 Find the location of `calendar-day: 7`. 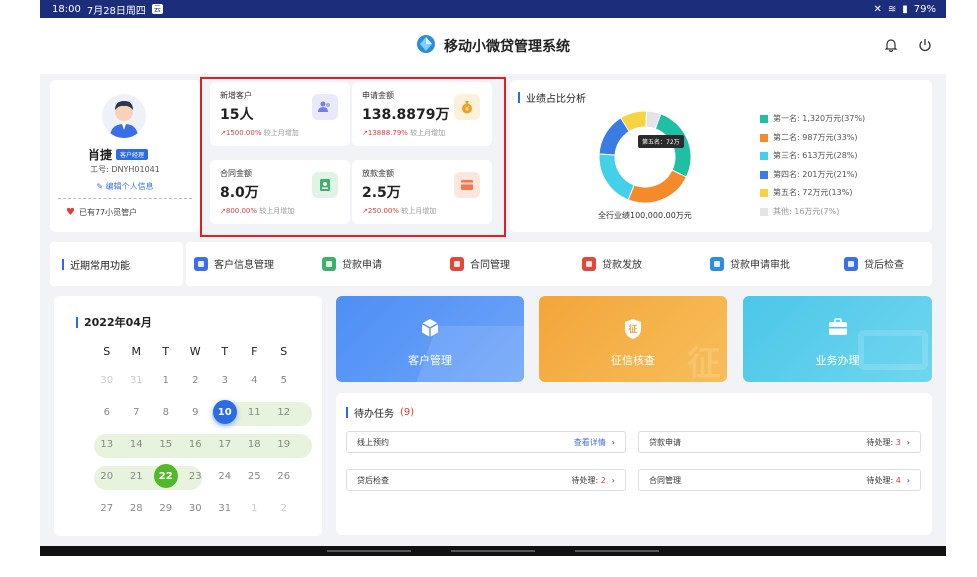

calendar-day: 7 is located at coordinates (137, 412).